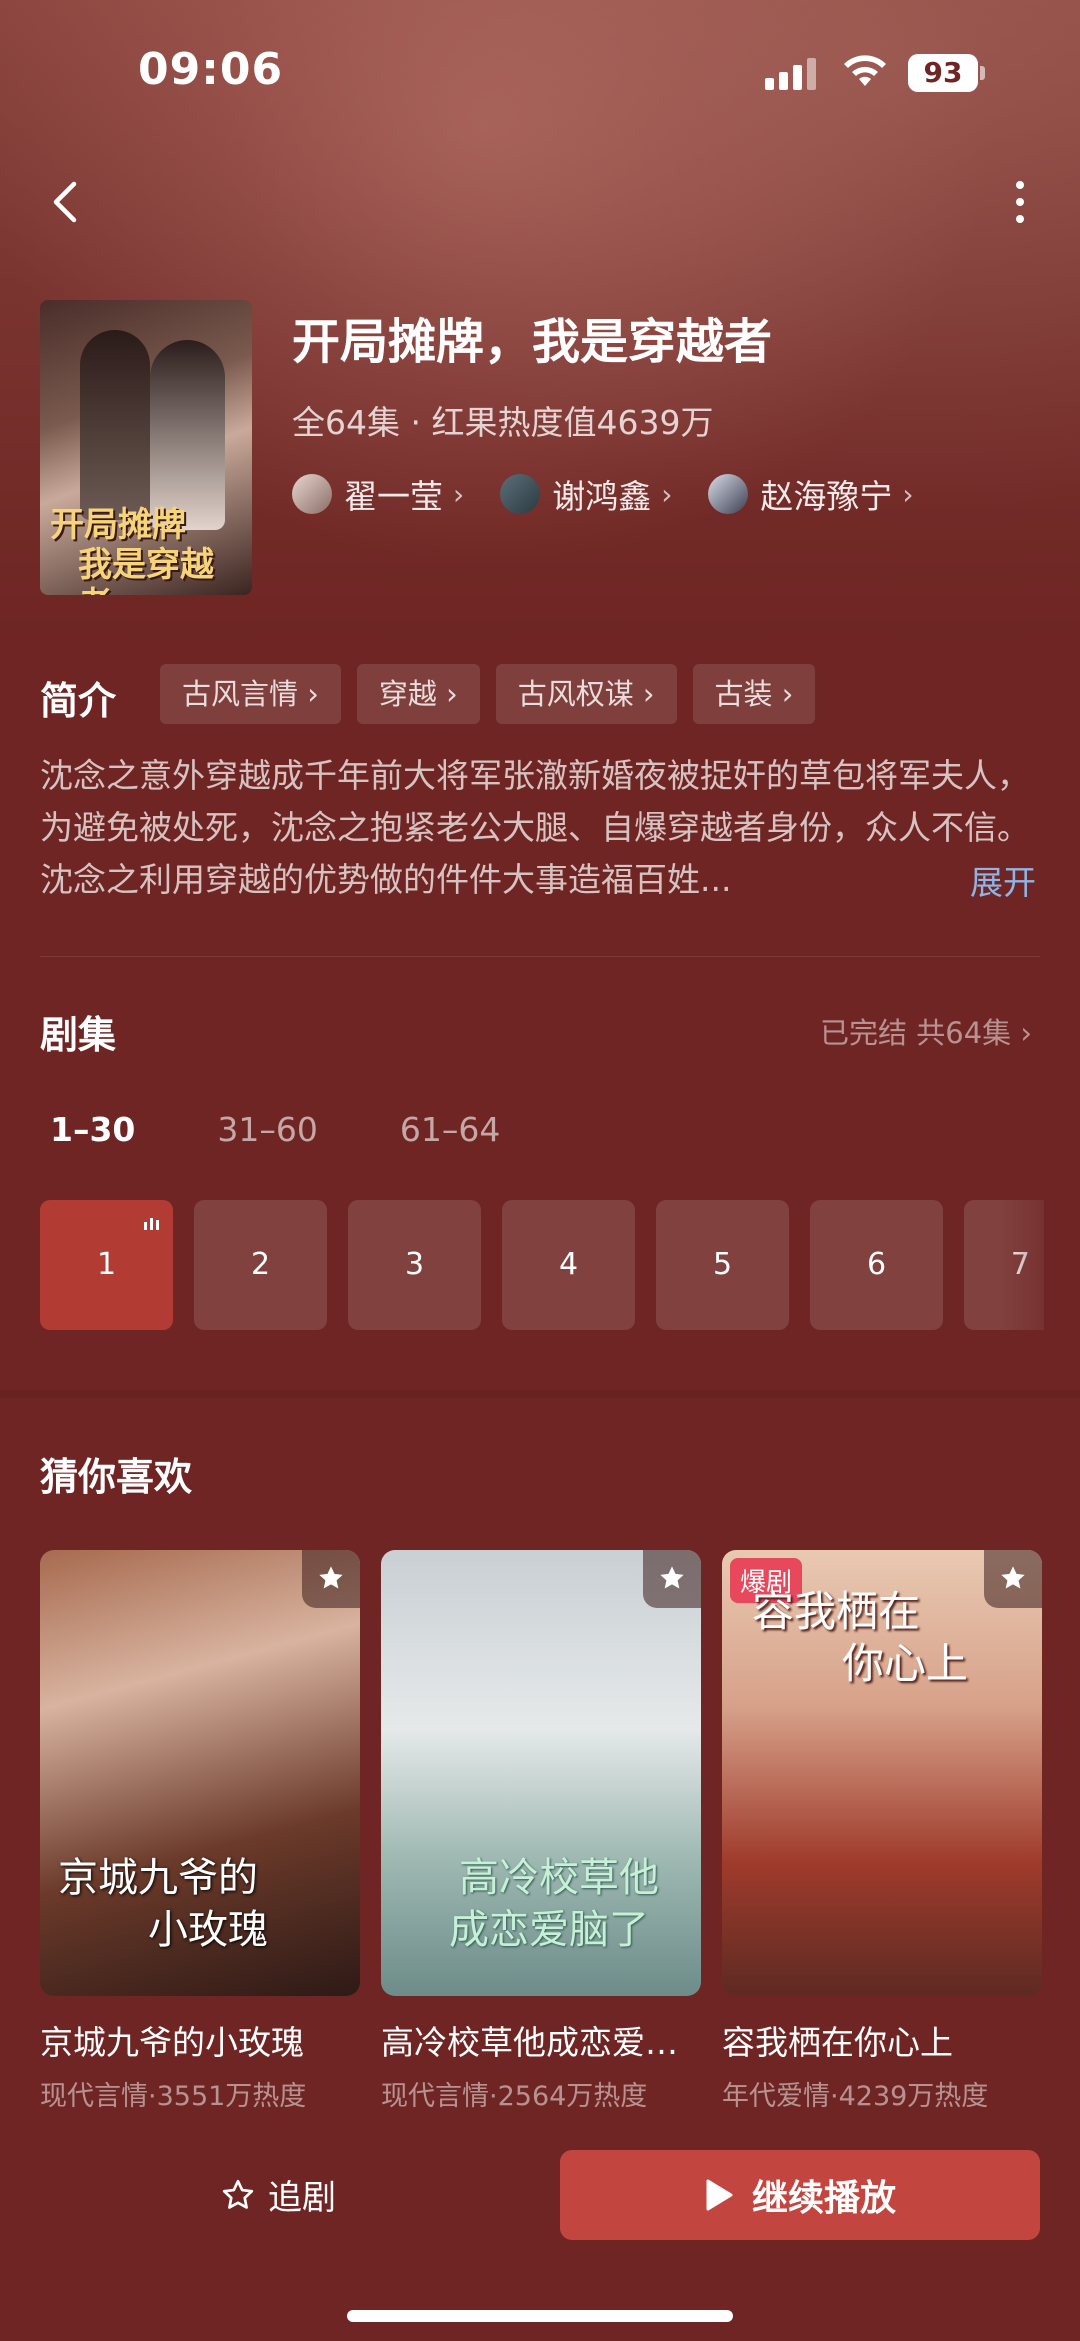 Image resolution: width=1080 pixels, height=2341 pixels. What do you see at coordinates (876, 1265) in the screenshot?
I see `episode-button: 6` at bounding box center [876, 1265].